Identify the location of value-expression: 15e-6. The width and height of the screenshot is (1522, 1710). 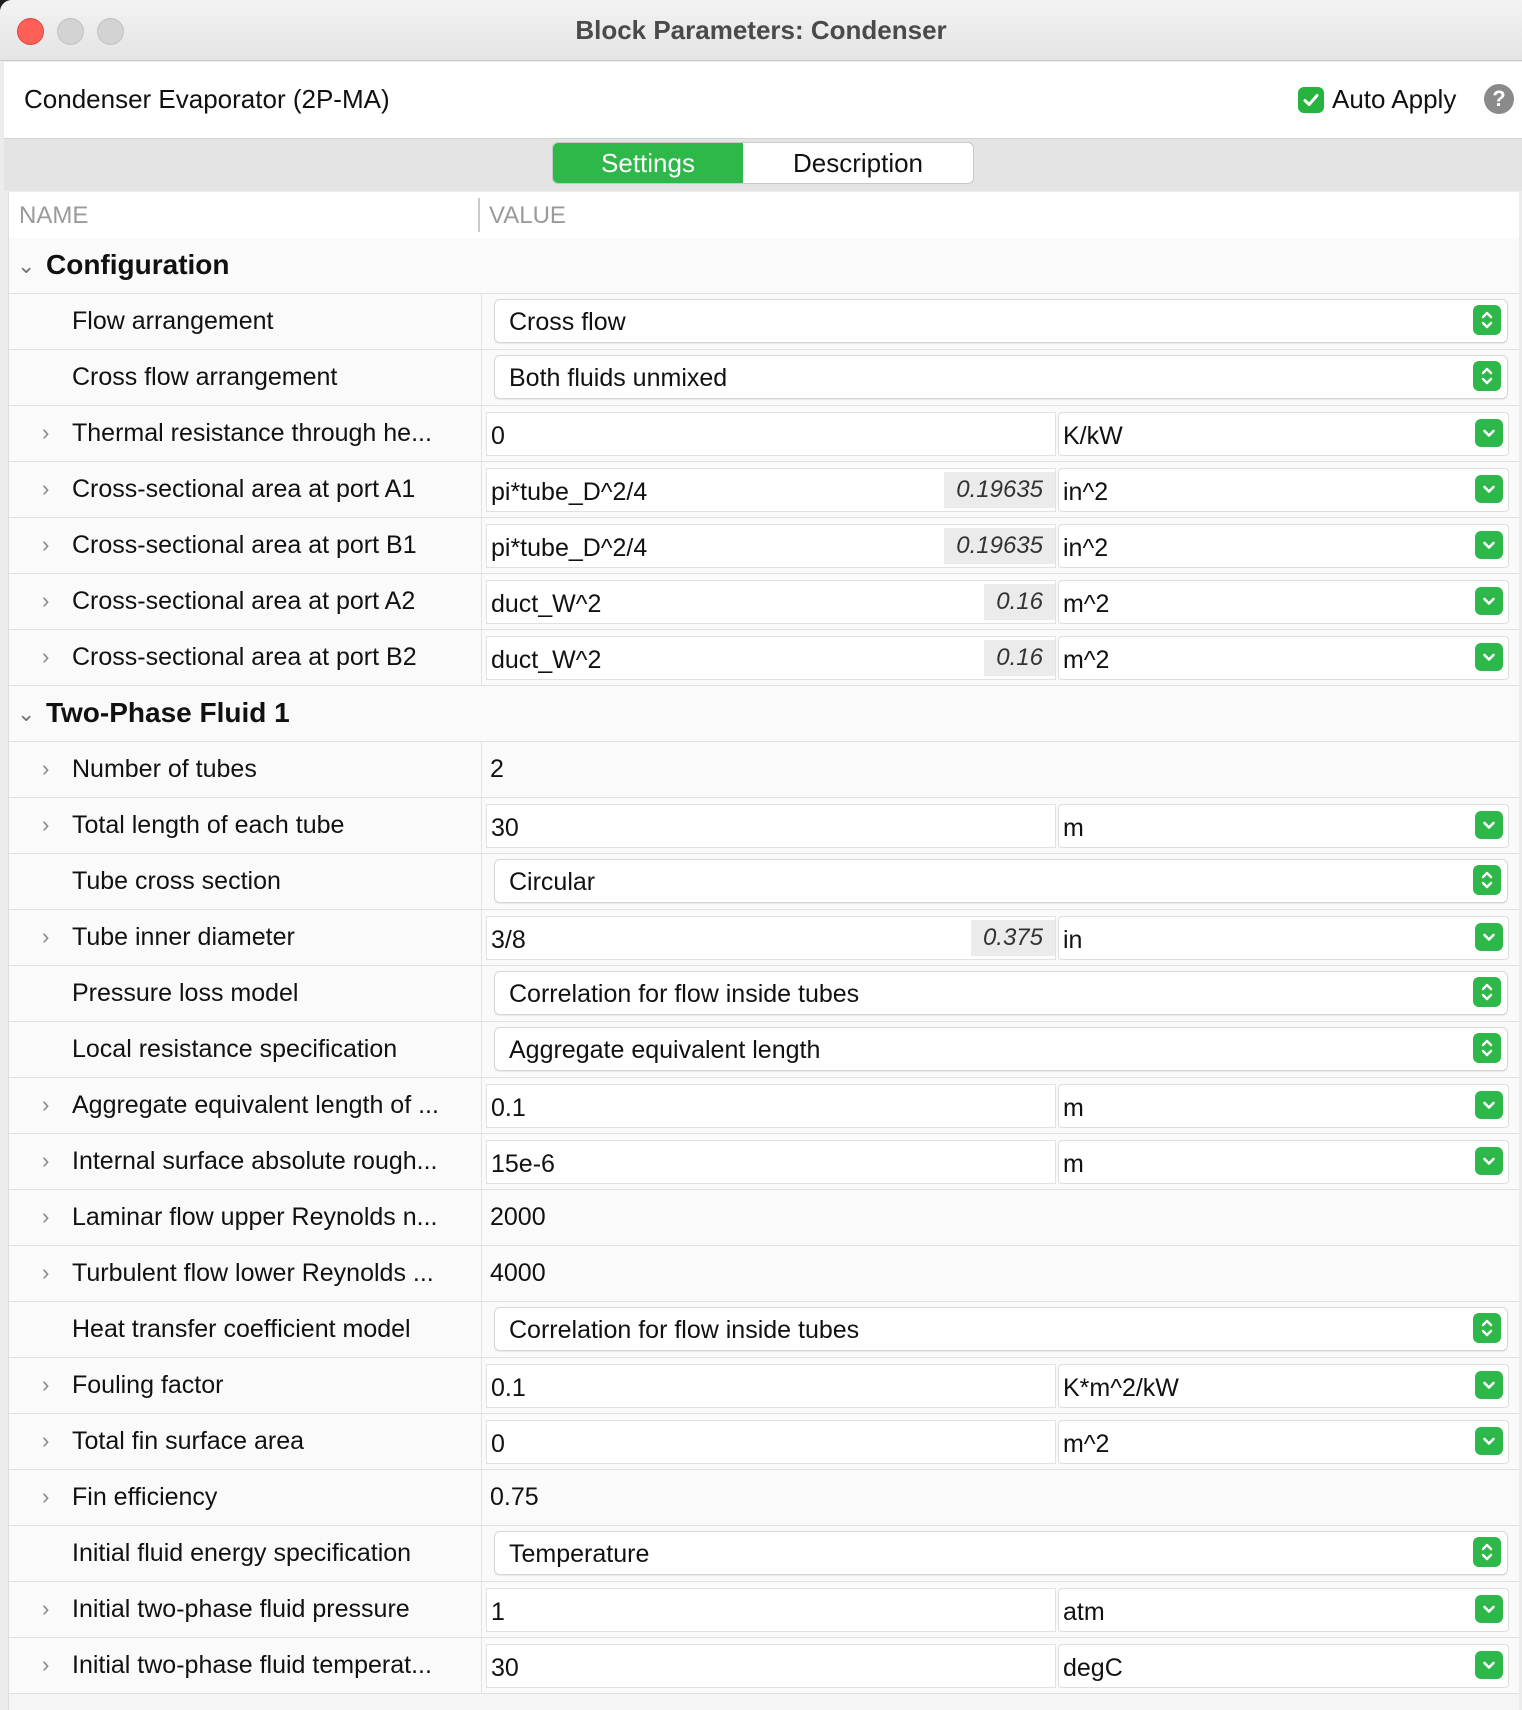
(523, 1164).